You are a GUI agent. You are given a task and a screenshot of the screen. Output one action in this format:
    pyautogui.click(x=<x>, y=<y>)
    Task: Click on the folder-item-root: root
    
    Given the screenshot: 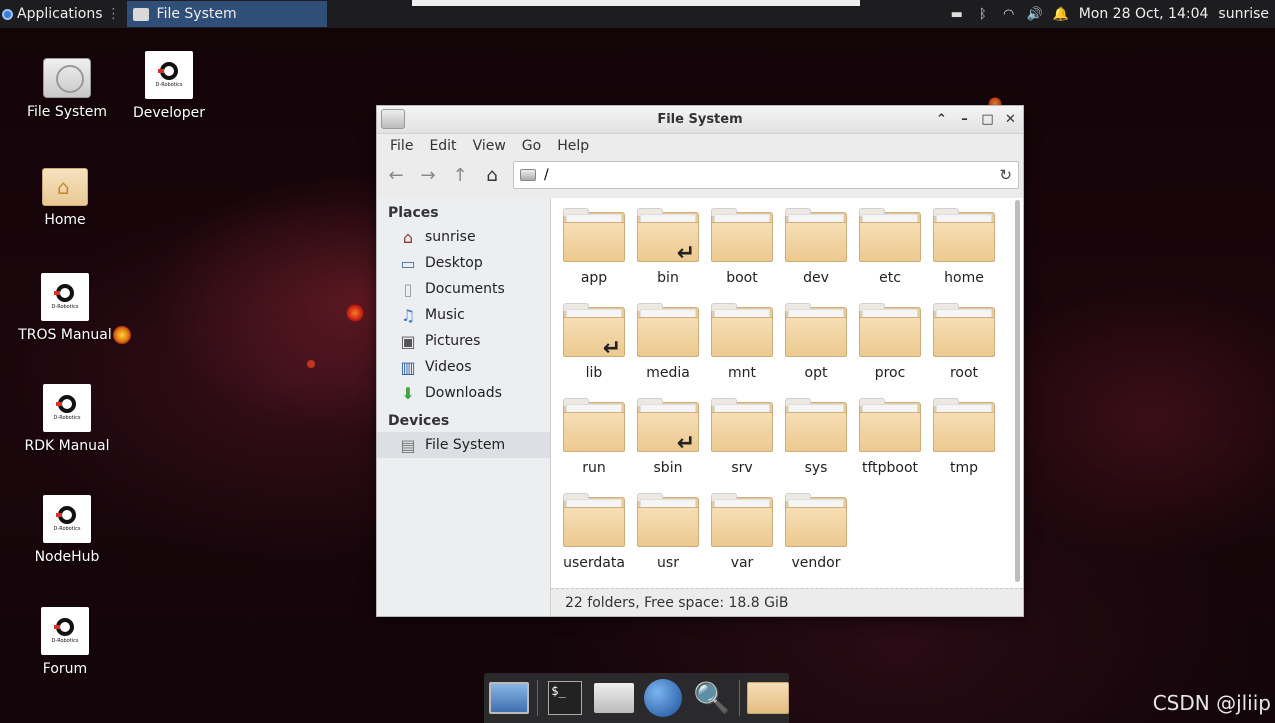 What is the action you would take?
    pyautogui.click(x=964, y=348)
    